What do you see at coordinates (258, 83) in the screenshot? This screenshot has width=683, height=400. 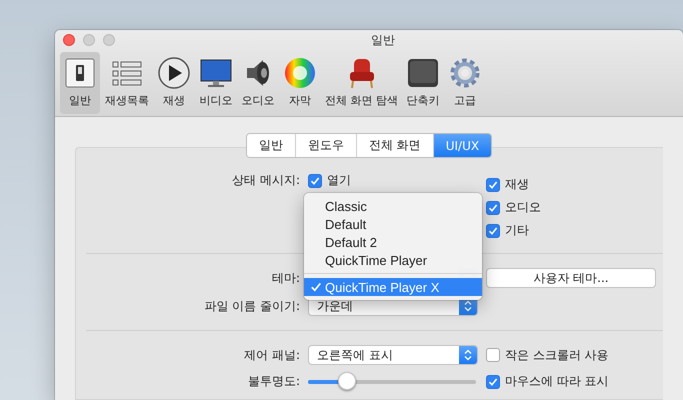 I see `toolbar-item: 오디오` at bounding box center [258, 83].